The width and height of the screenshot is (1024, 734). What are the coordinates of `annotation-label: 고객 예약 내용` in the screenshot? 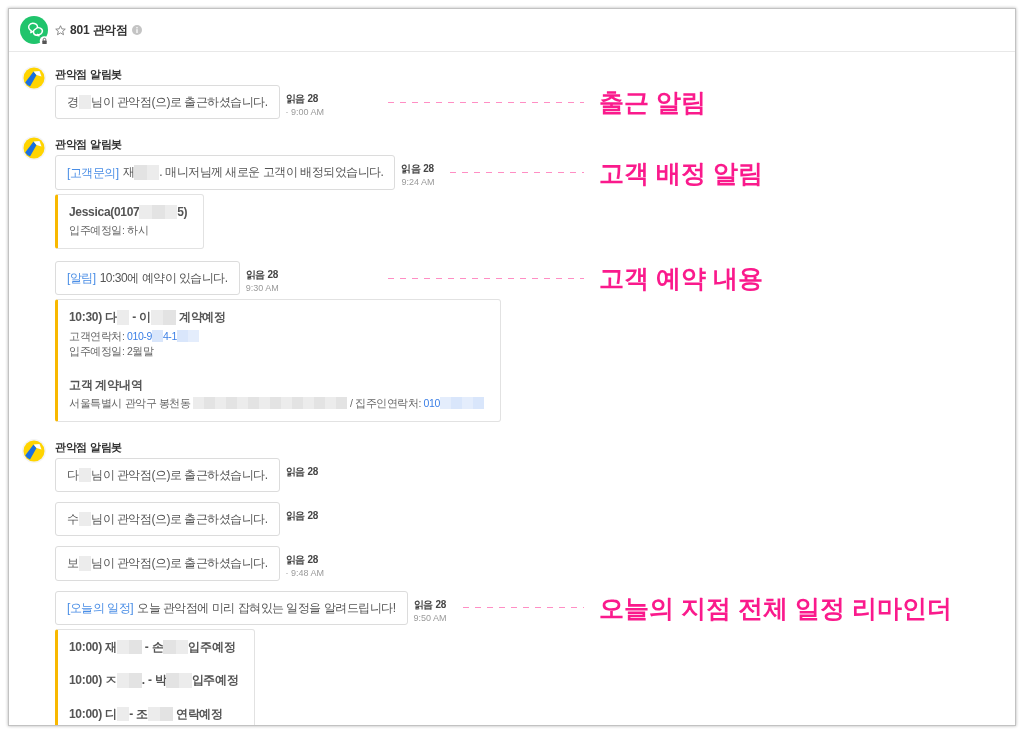 It's located at (681, 278).